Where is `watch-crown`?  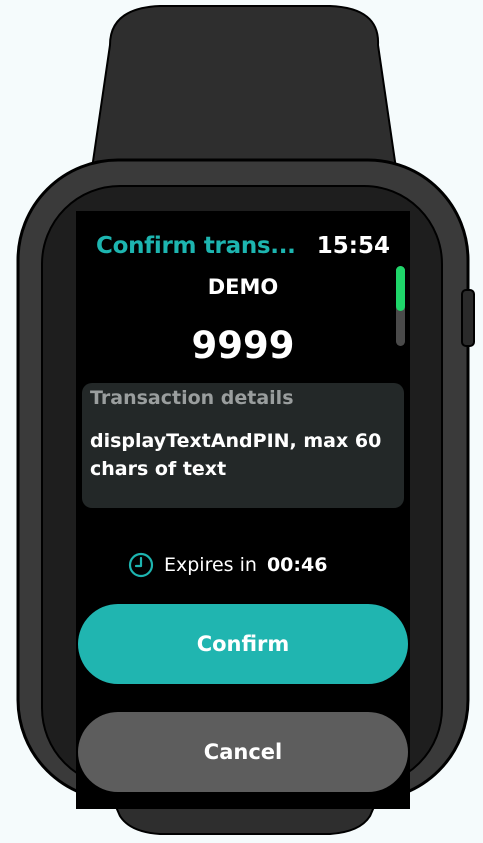
watch-crown is located at coordinates (468, 318).